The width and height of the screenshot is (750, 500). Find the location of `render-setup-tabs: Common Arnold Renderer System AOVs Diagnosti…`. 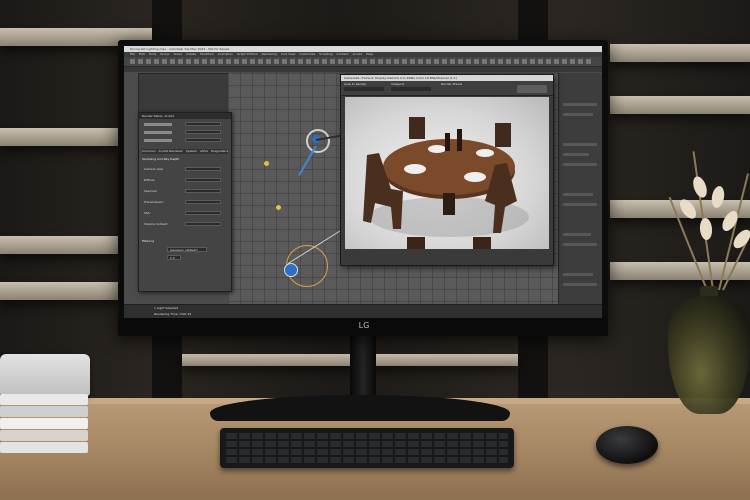

render-setup-tabs: Common Arnold Renderer System AOVs Diagnosti… is located at coordinates (185, 151).